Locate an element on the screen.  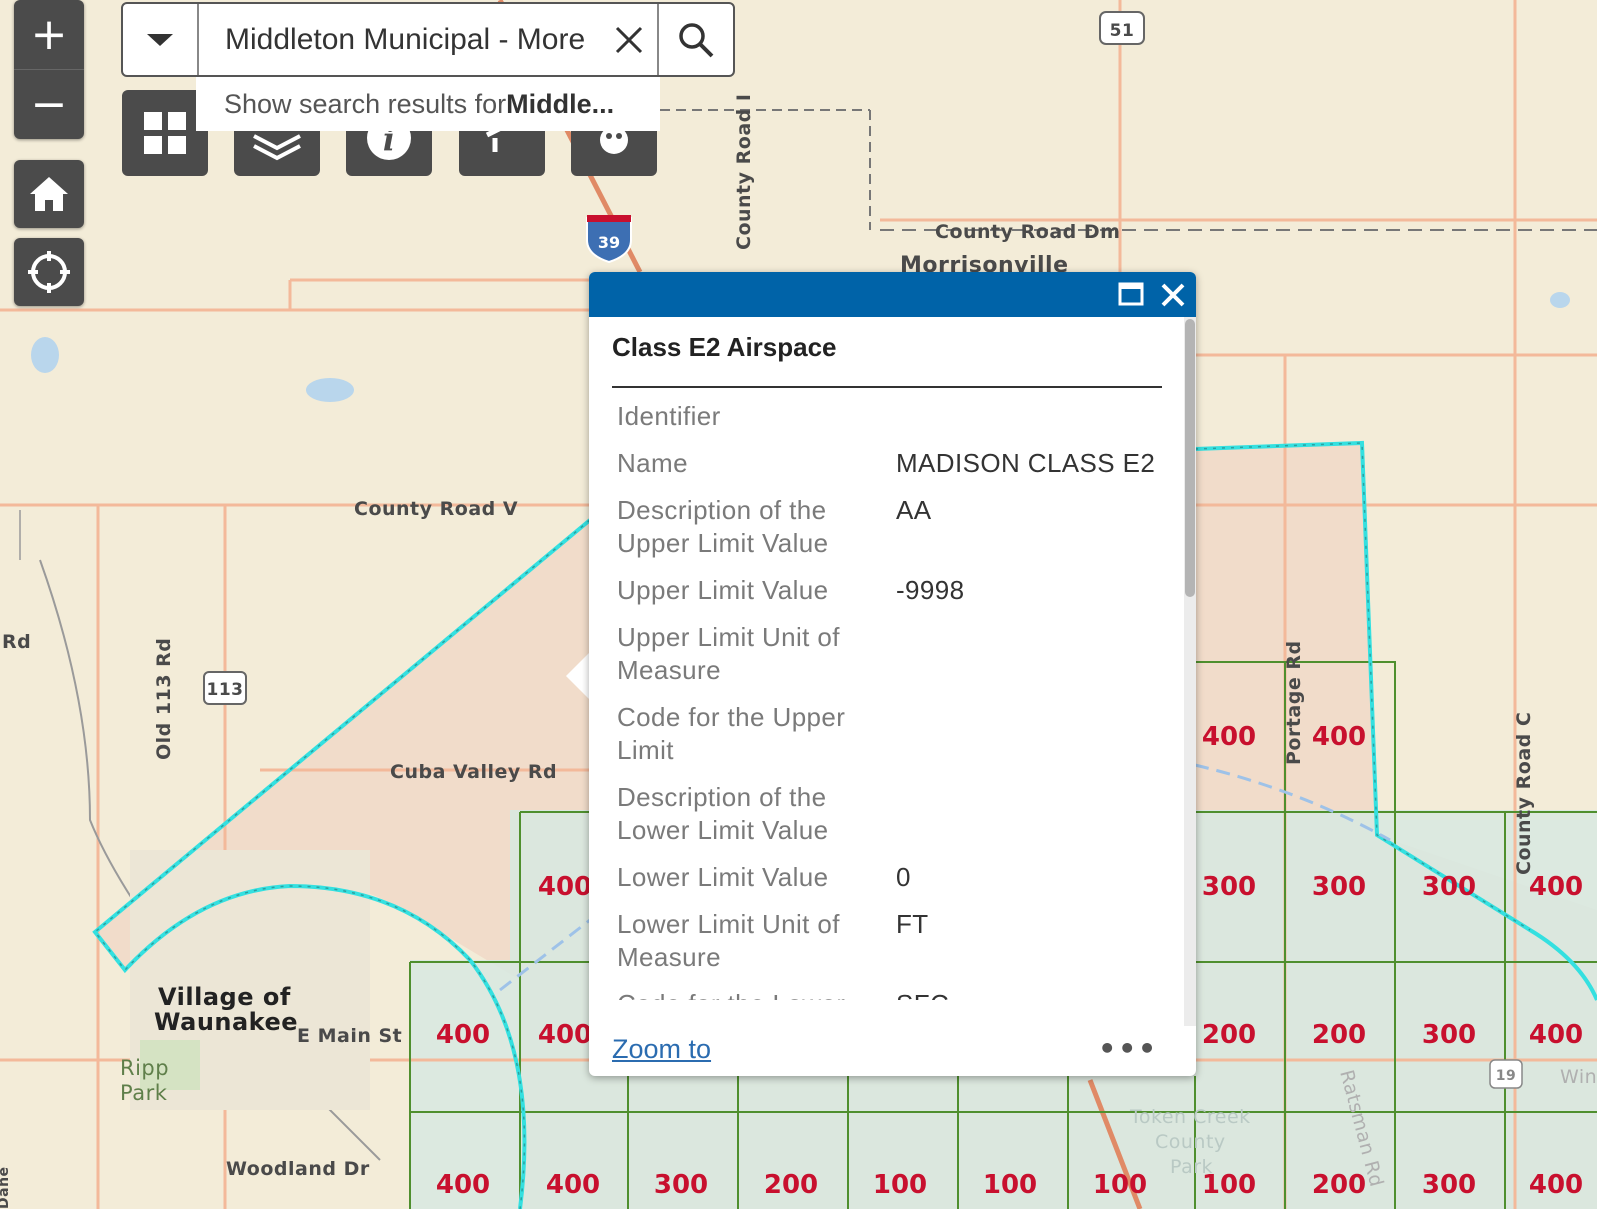
ripp-park-label-line1: Ripp is located at coordinates (144, 1068).